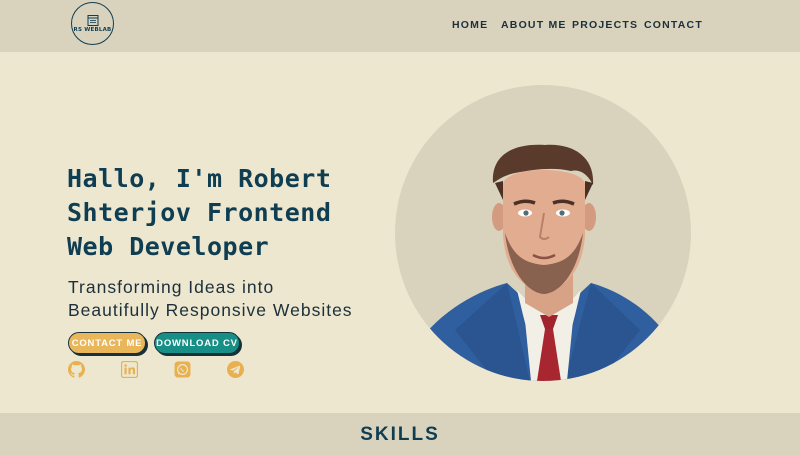 This screenshot has width=800, height=455. What do you see at coordinates (197, 343) in the screenshot?
I see `download-cv-button: DOWNLOAD CV` at bounding box center [197, 343].